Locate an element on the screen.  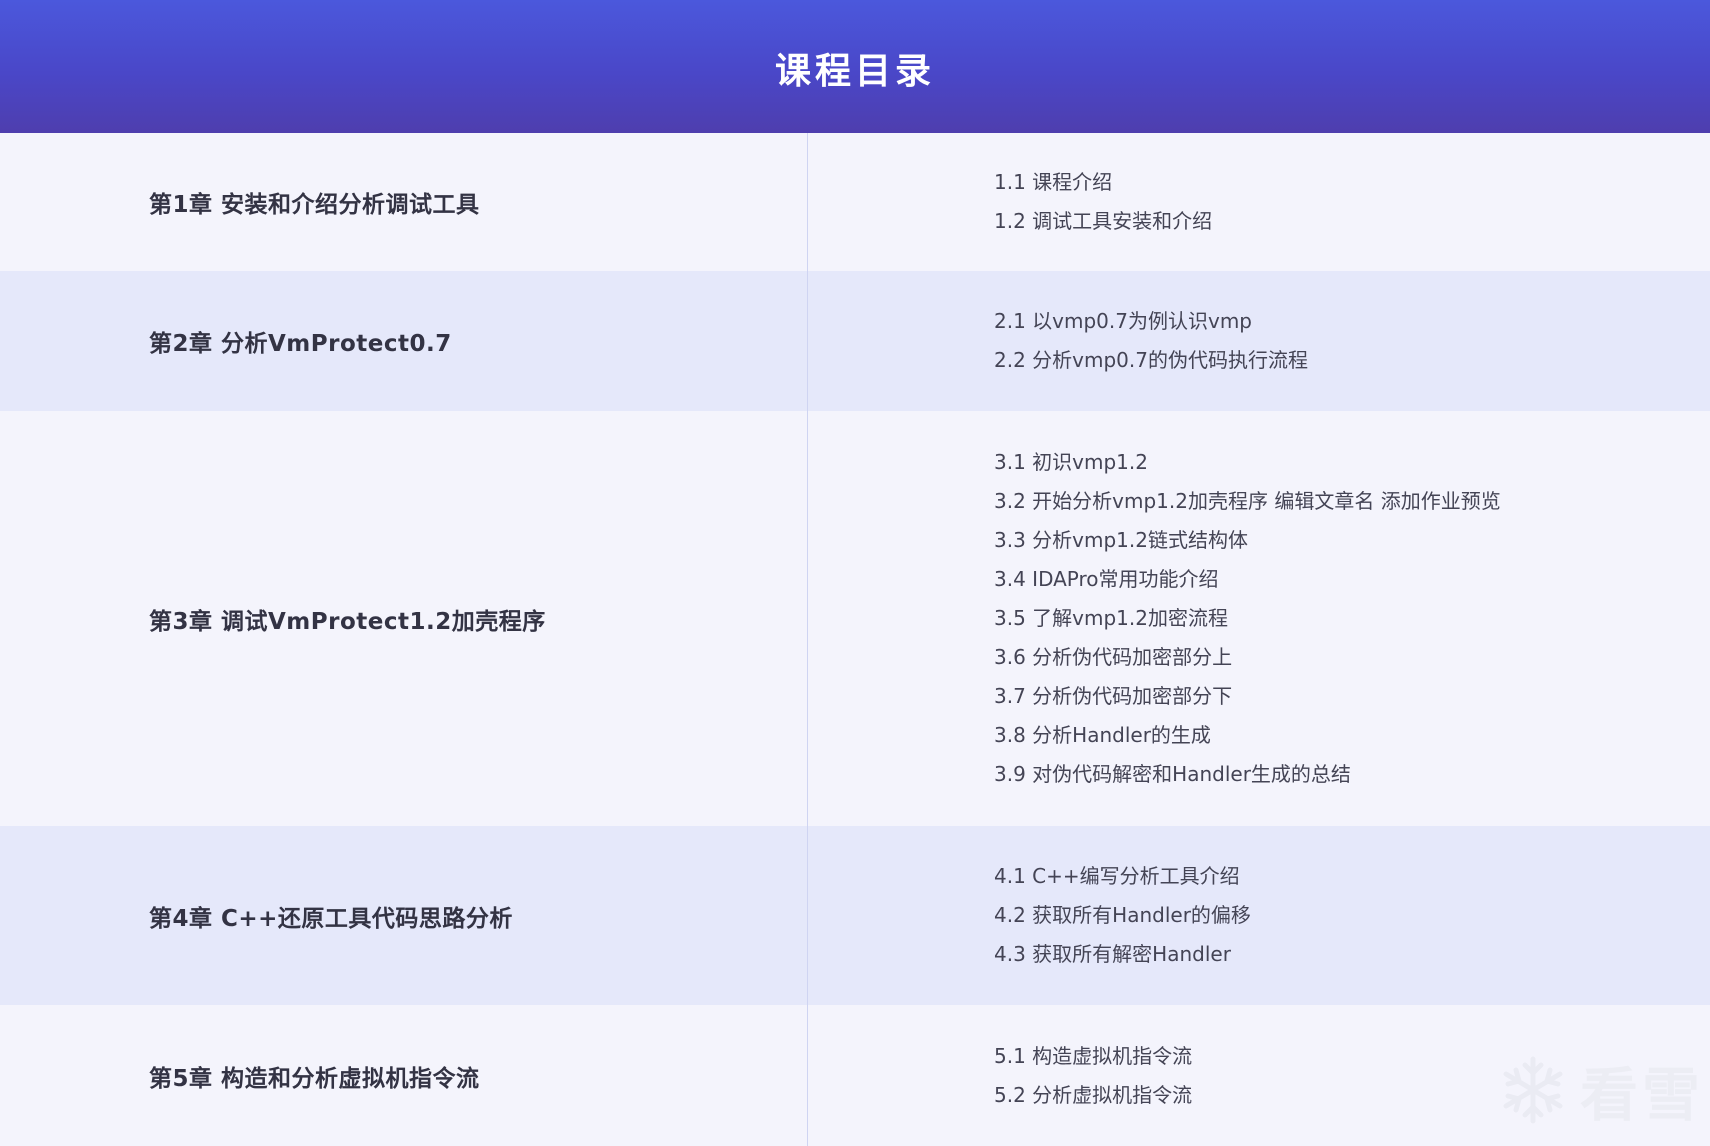
lesson-item: 2.2 分析vmp0.7的伪代码执行流程 is located at coordinates (1151, 360).